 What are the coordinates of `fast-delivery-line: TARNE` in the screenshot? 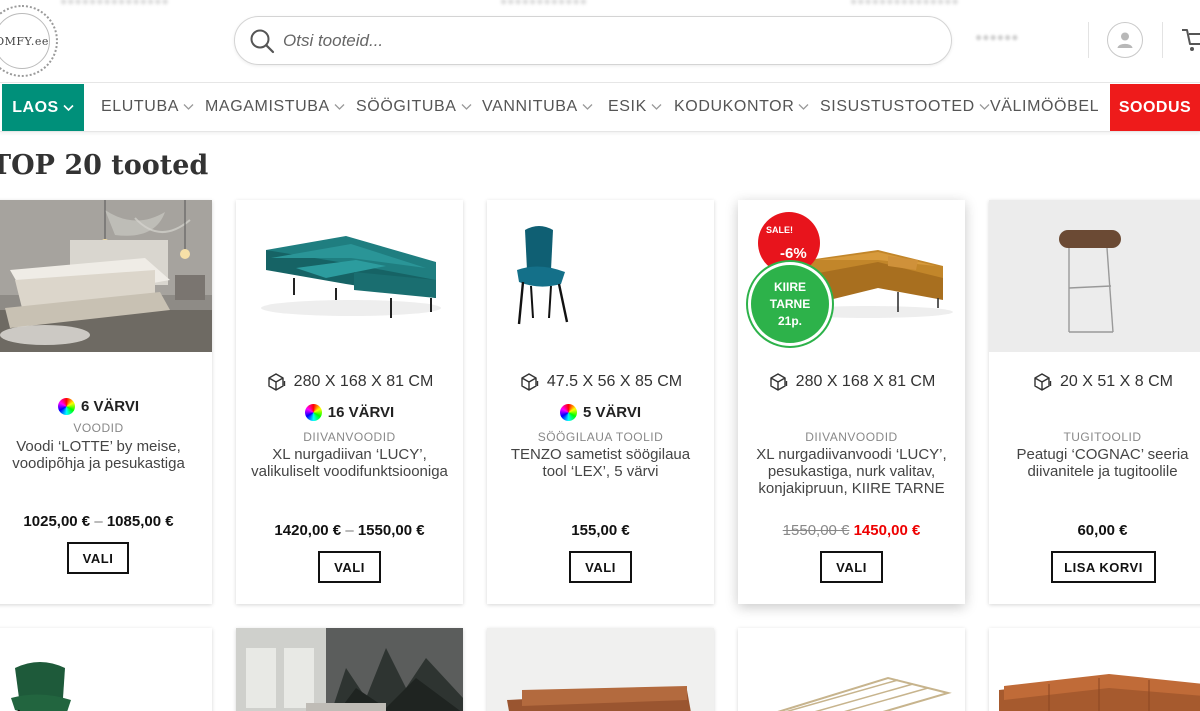 It's located at (790, 303).